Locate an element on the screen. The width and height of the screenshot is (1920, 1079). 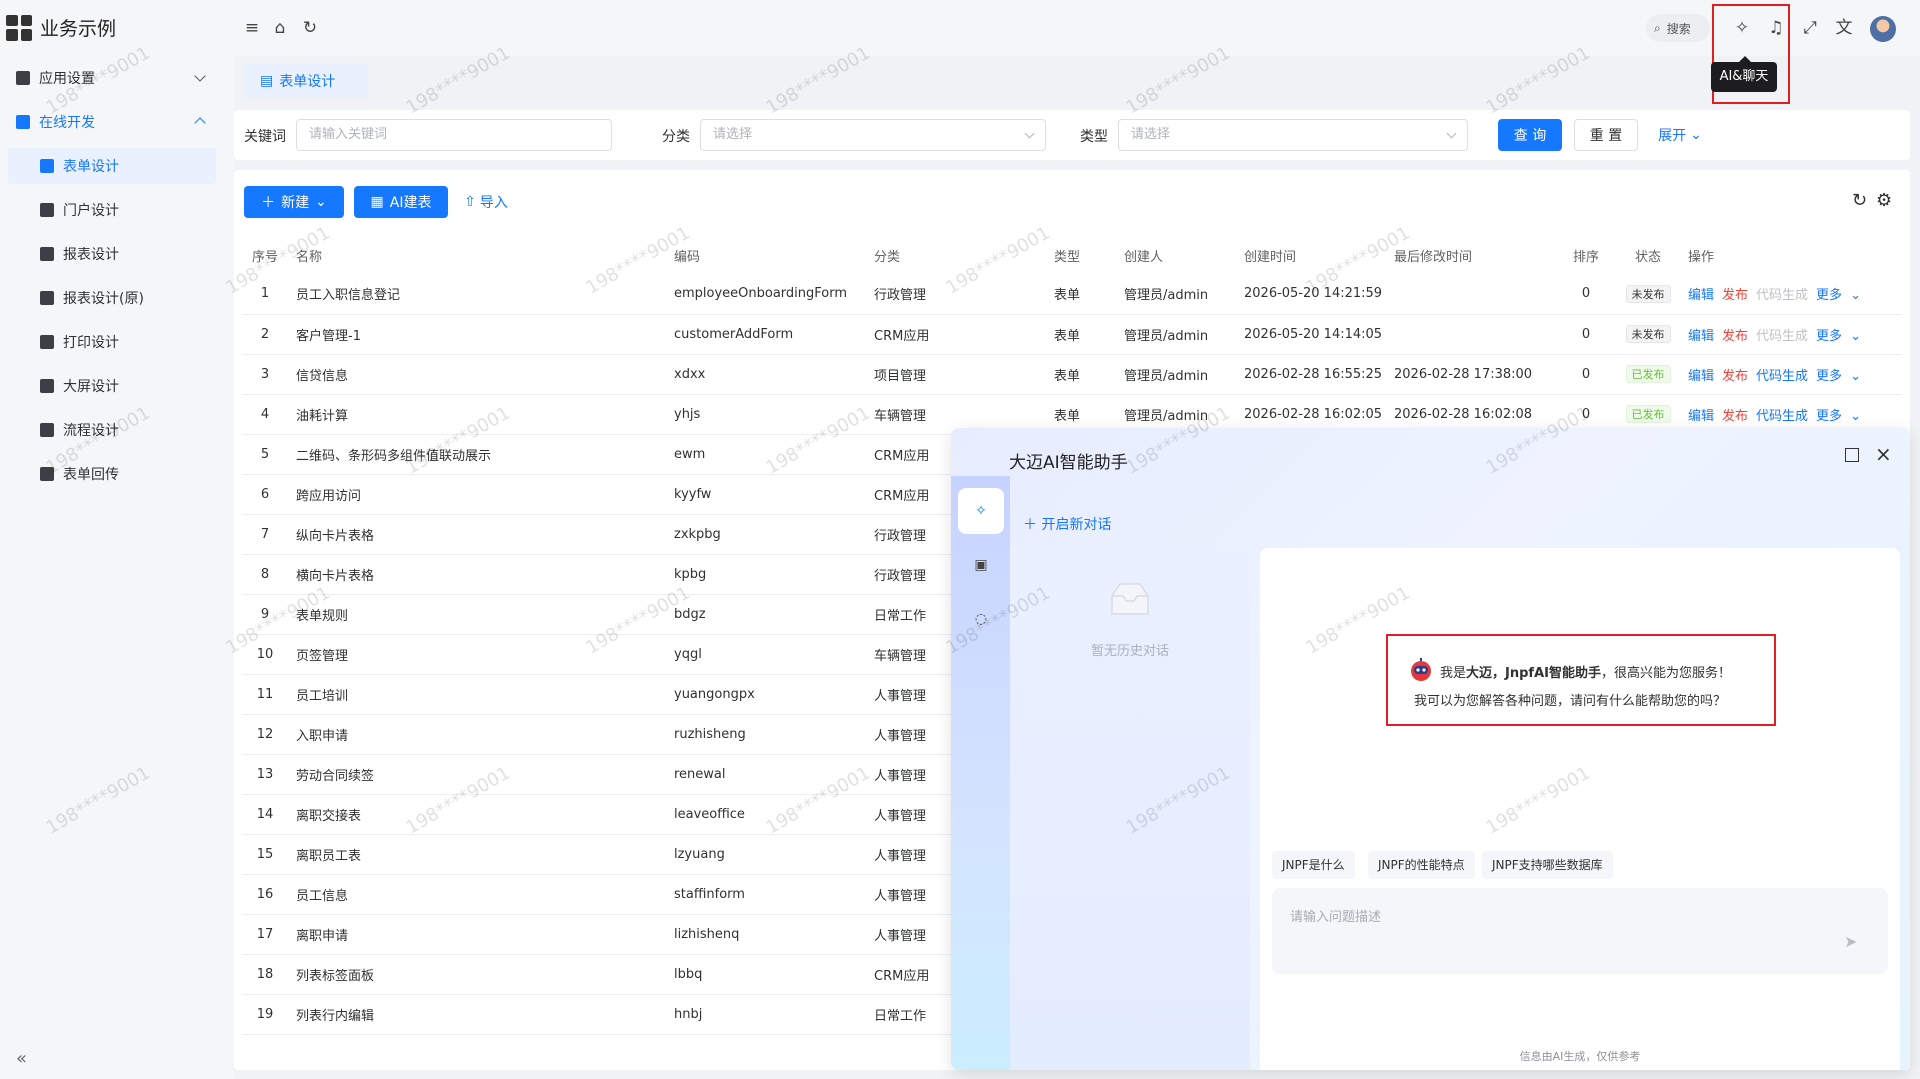
app-logo: 业务示例 is located at coordinates (61, 27).